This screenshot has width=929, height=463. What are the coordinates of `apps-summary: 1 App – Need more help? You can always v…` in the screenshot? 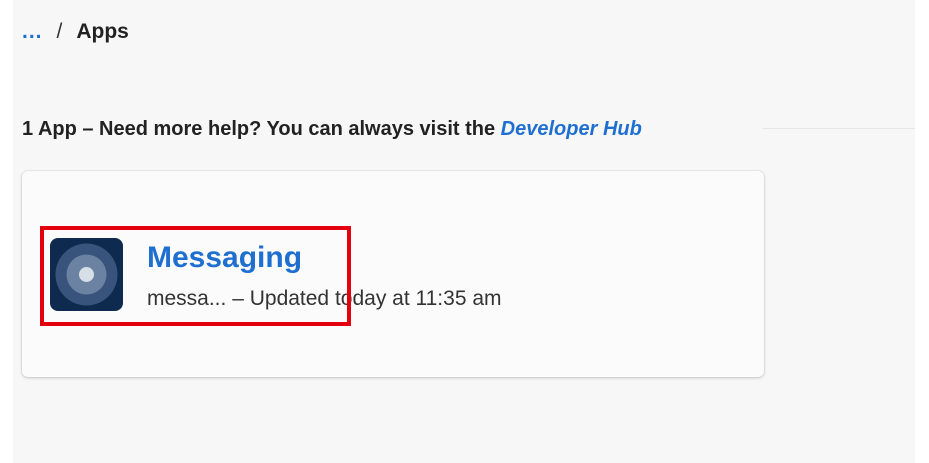 It's located at (332, 129).